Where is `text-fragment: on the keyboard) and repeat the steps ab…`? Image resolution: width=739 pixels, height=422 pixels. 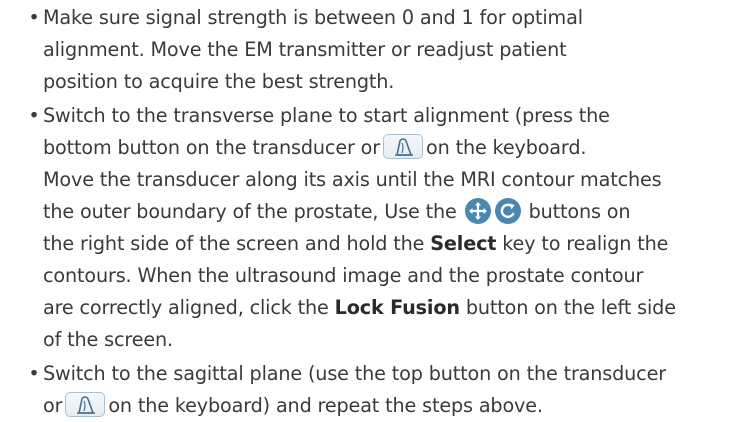 text-fragment: on the keyboard) and repeat the steps ab… is located at coordinates (325, 405).